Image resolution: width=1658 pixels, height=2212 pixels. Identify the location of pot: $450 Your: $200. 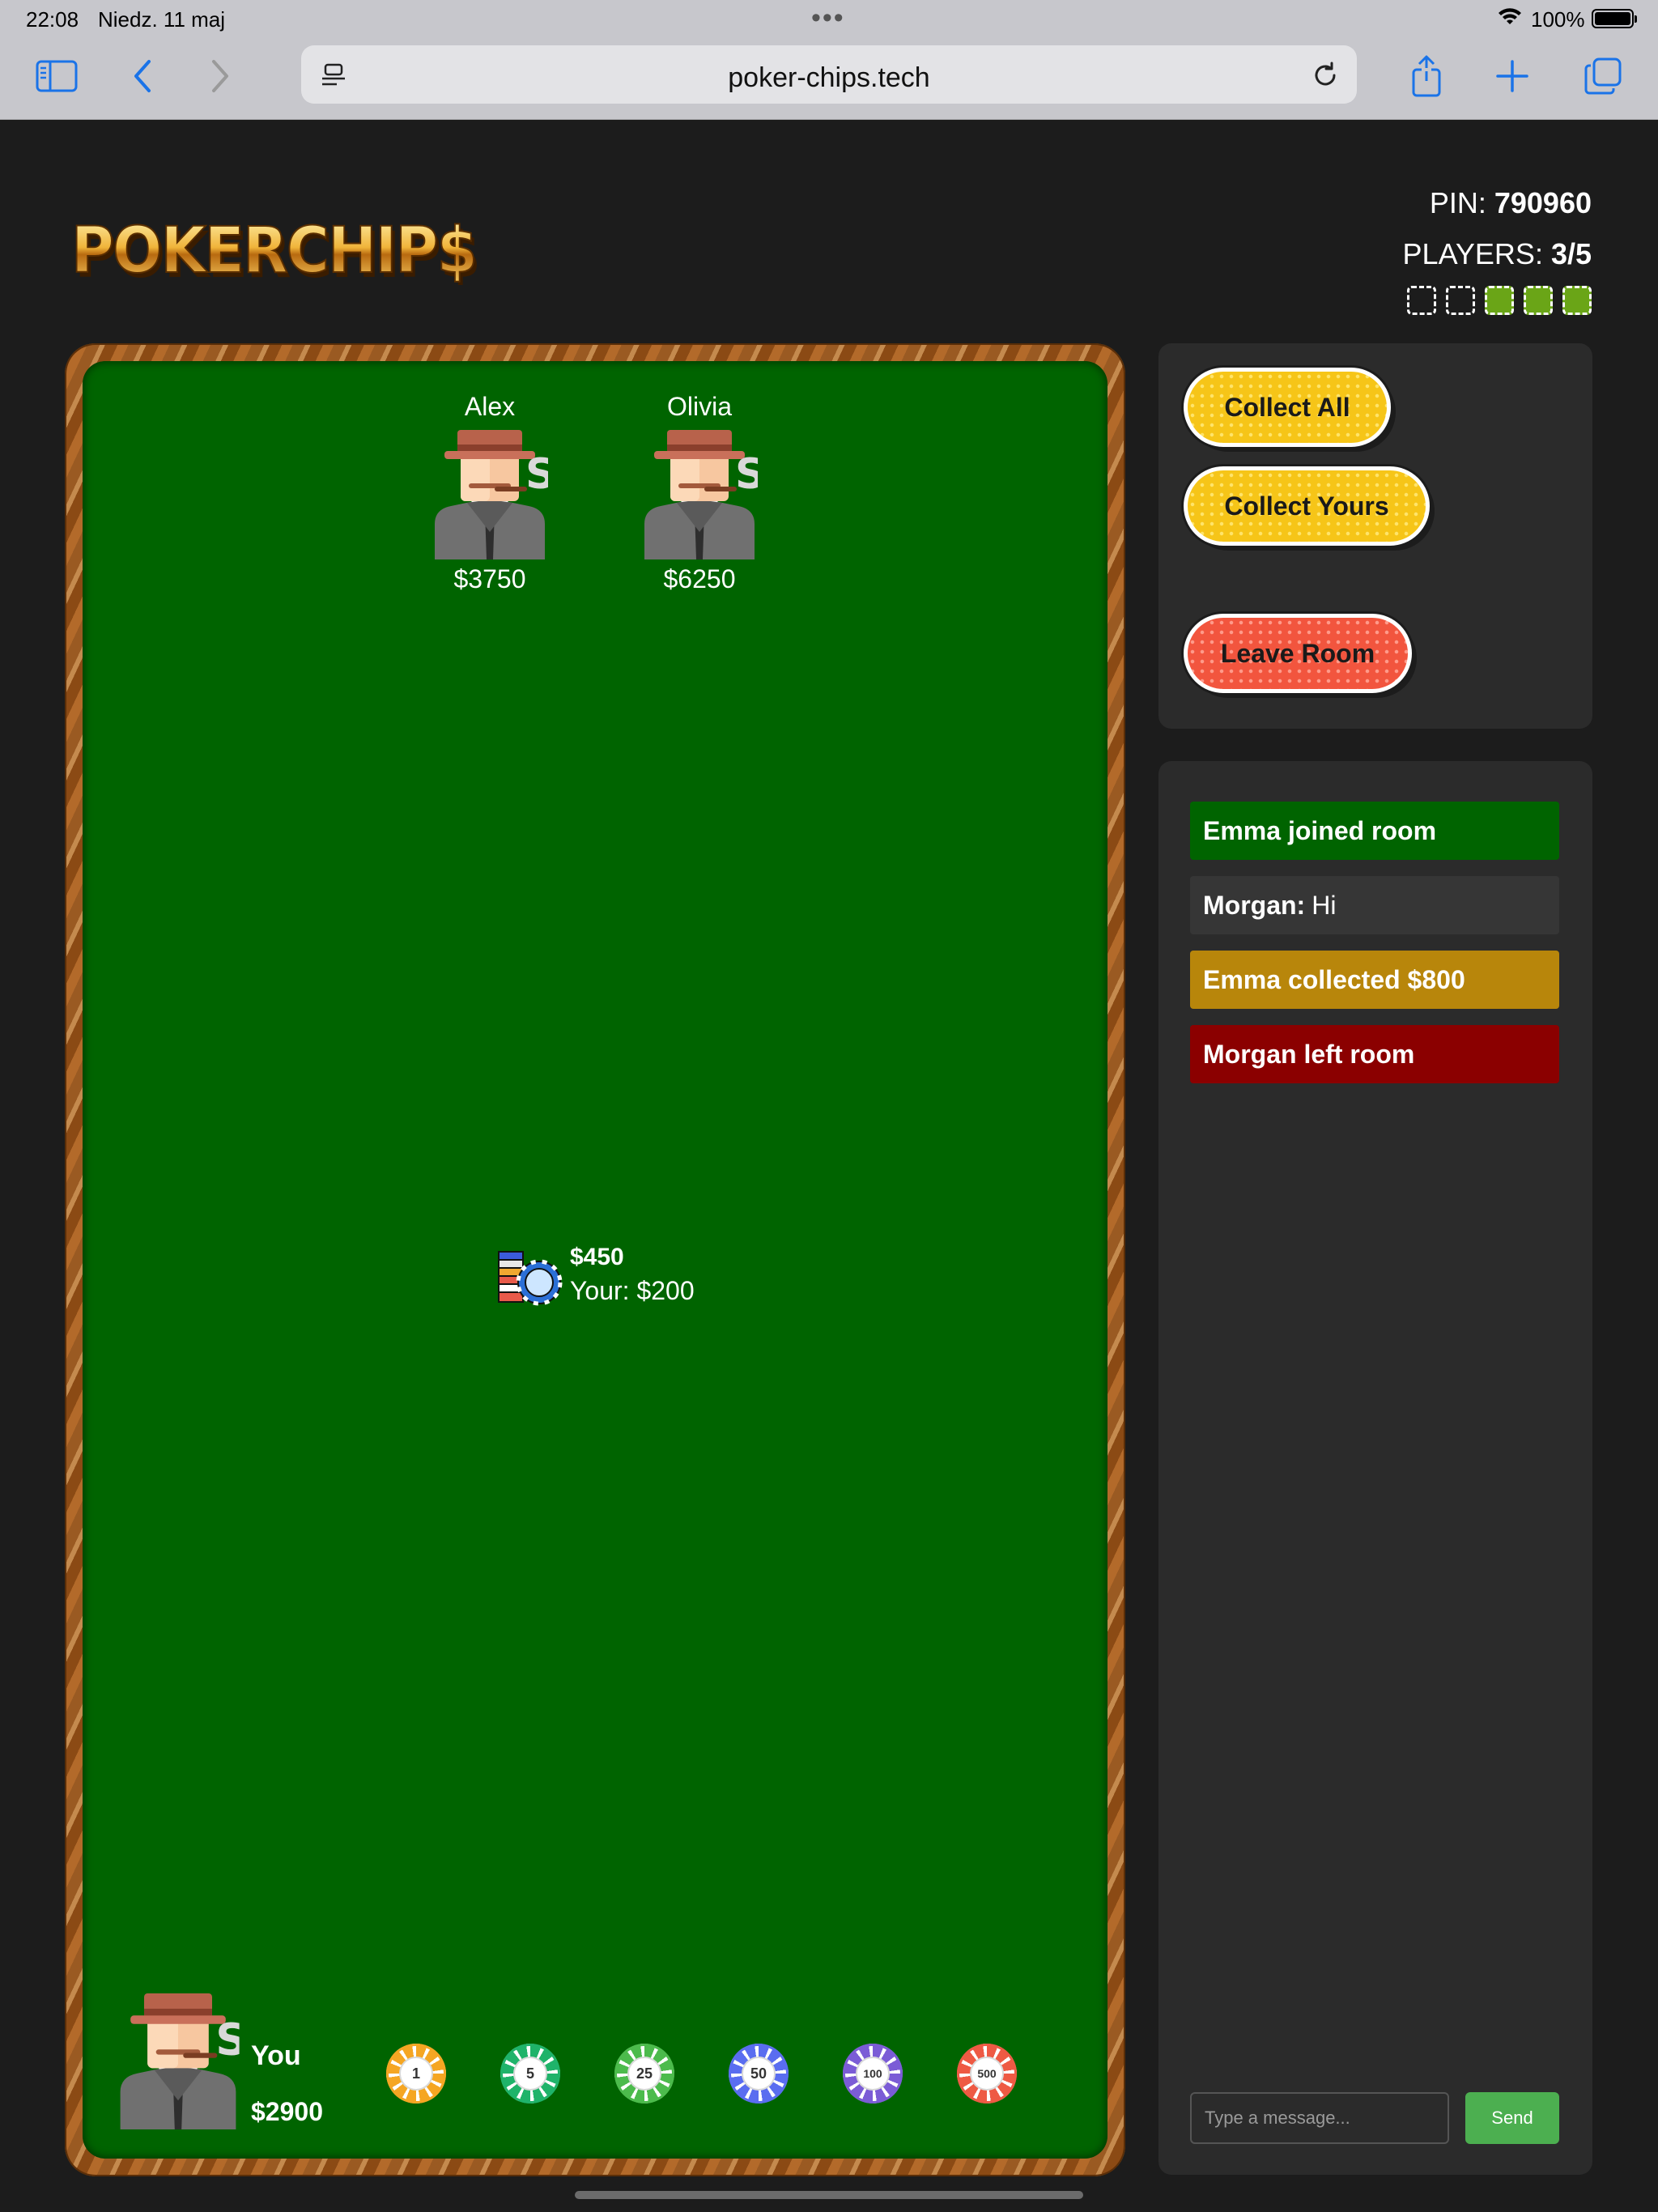
(665, 1276).